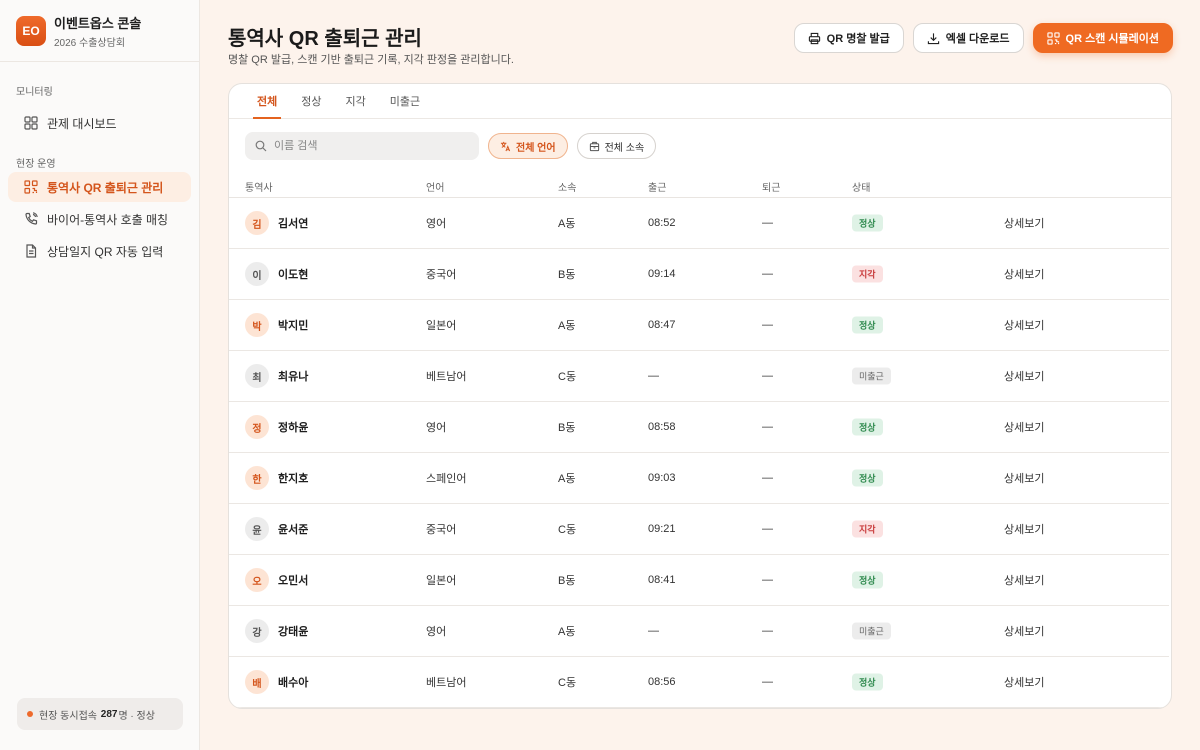 Image resolution: width=1200 pixels, height=750 pixels. Describe the element at coordinates (446, 377) in the screenshot. I see `language-cell: 베트남어` at that location.